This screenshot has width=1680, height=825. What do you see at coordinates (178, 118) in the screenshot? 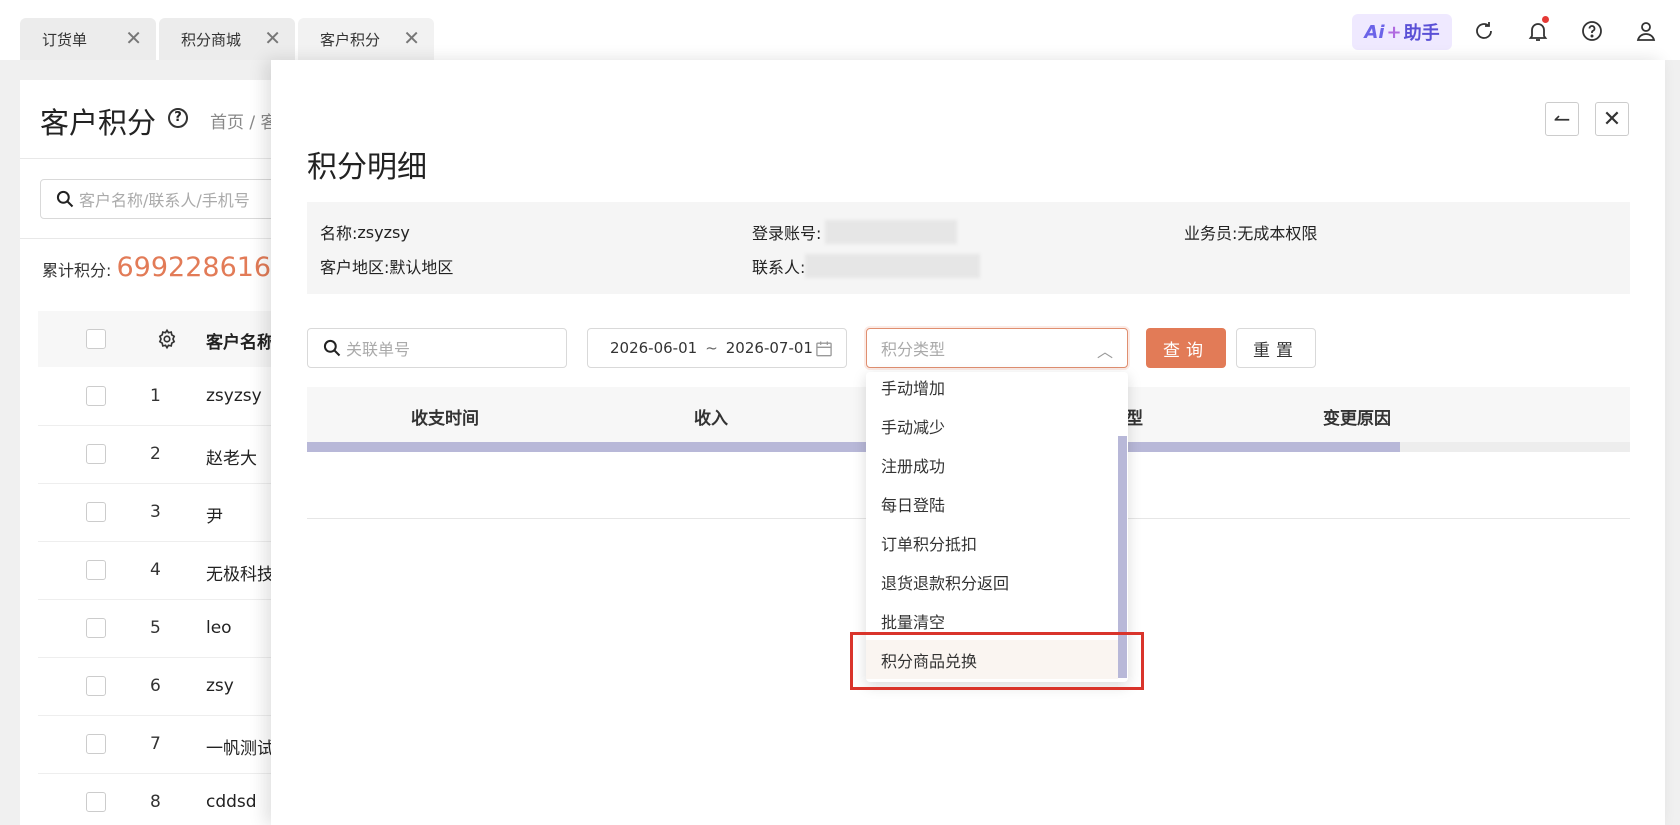
I see `help-icon: ?` at bounding box center [178, 118].